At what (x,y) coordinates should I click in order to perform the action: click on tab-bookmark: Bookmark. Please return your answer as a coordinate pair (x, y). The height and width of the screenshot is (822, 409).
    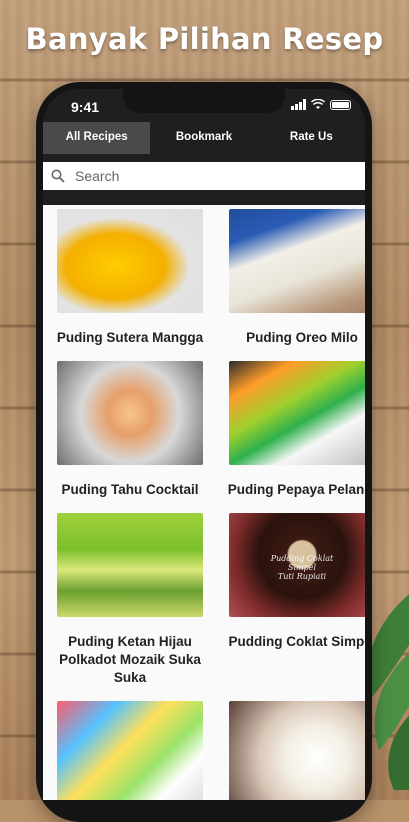
    Looking at the image, I should click on (203, 138).